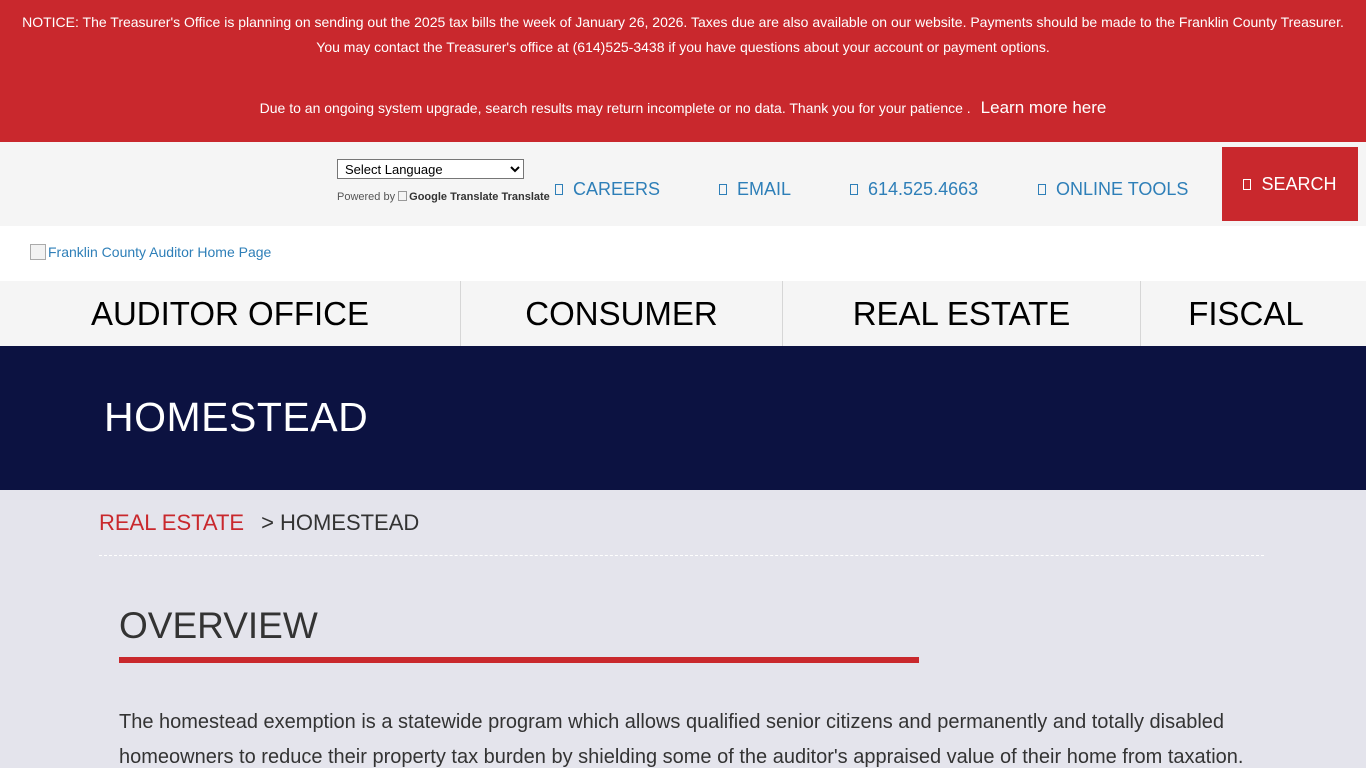  I want to click on home-logo-link: Franklin County Auditor Home Page, so click(150, 252).